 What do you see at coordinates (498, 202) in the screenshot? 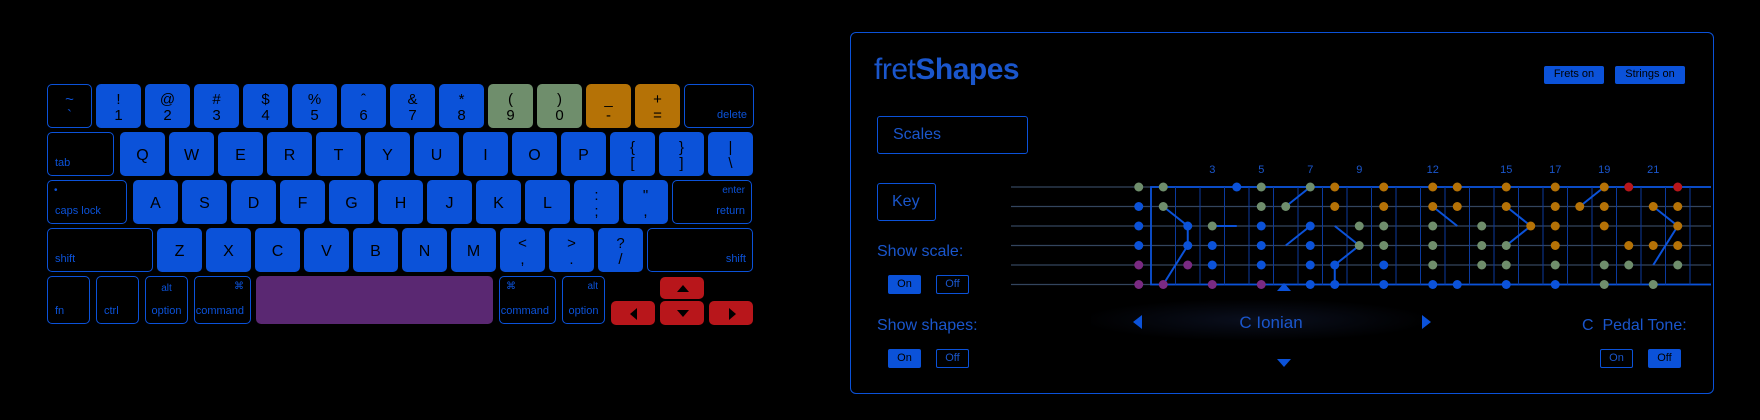
I see `key-K: K` at bounding box center [498, 202].